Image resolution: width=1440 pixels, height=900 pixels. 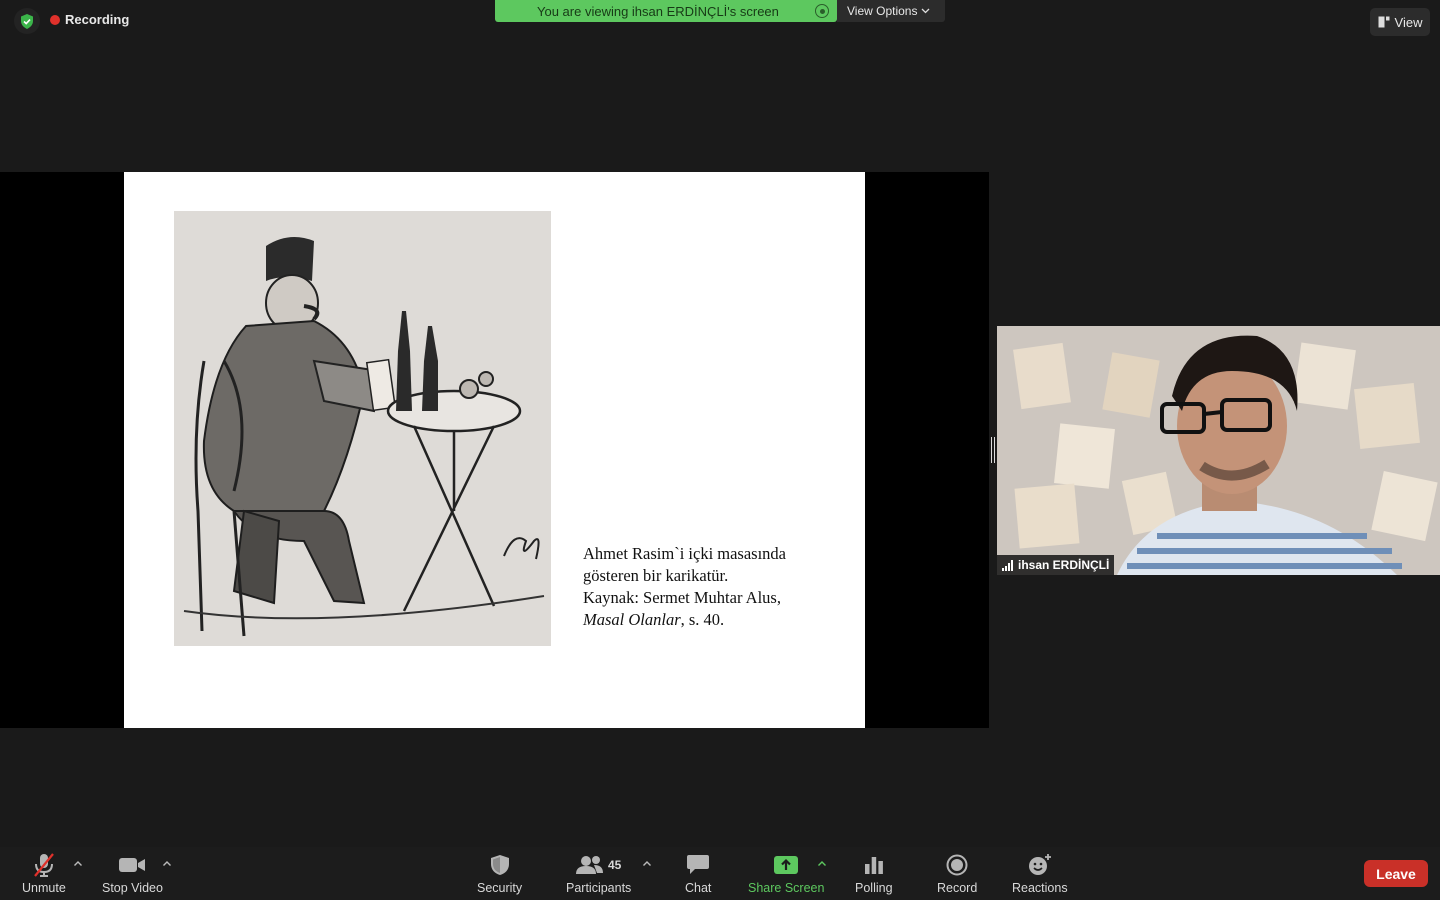 I want to click on participant-name-tag: ihsan ERDİNÇLİ, so click(x=1056, y=565).